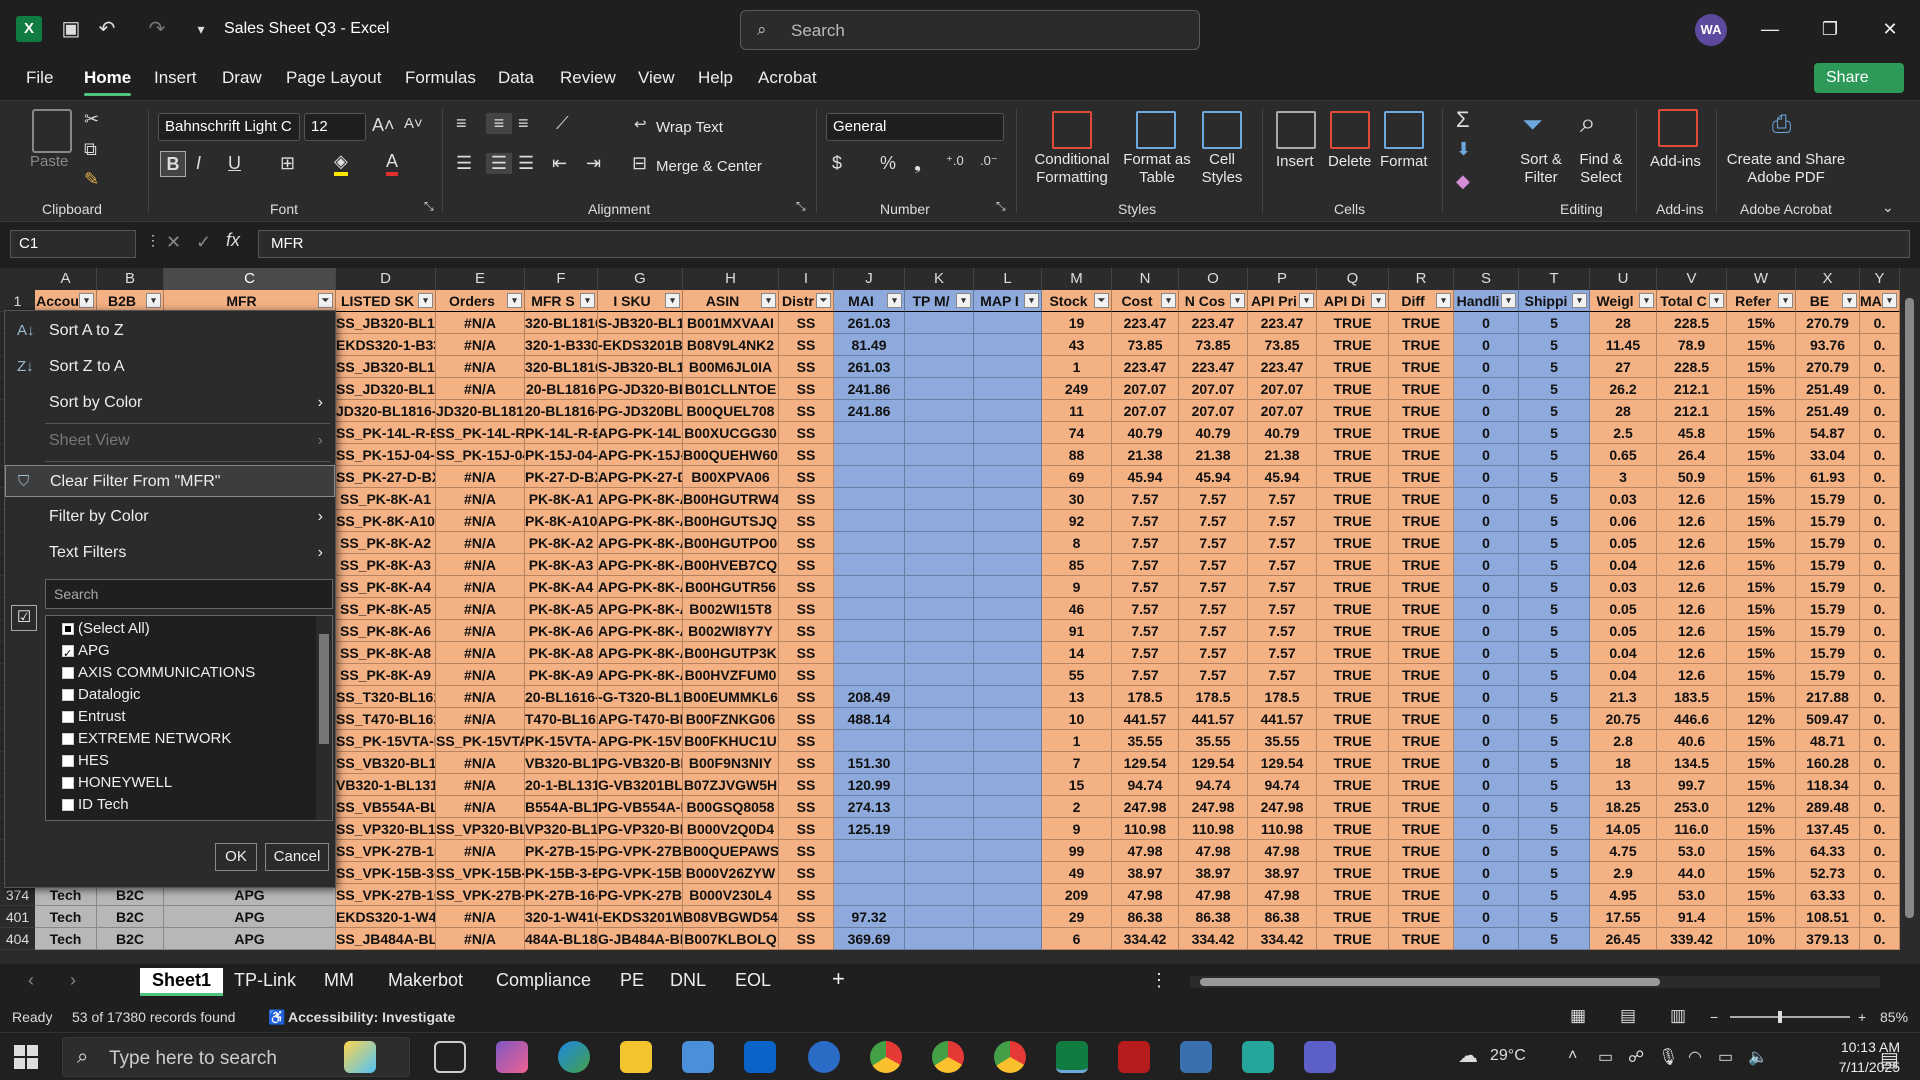 This screenshot has width=1920, height=1080. What do you see at coordinates (480, 829) in the screenshot?
I see `table-cell: SS_VP320-BL1416` at bounding box center [480, 829].